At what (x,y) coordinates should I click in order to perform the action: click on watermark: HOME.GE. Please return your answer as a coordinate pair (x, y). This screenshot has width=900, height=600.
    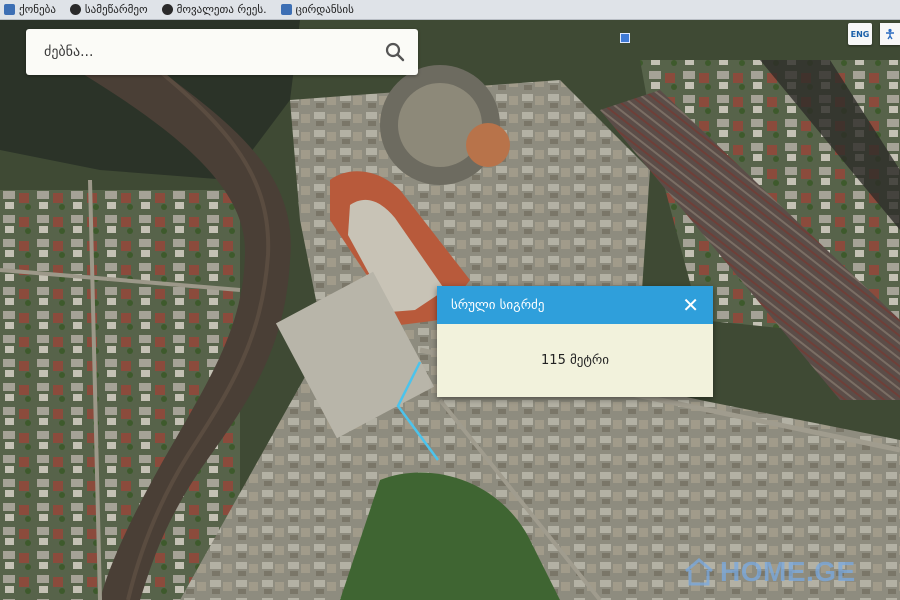
    Looking at the image, I should click on (769, 572).